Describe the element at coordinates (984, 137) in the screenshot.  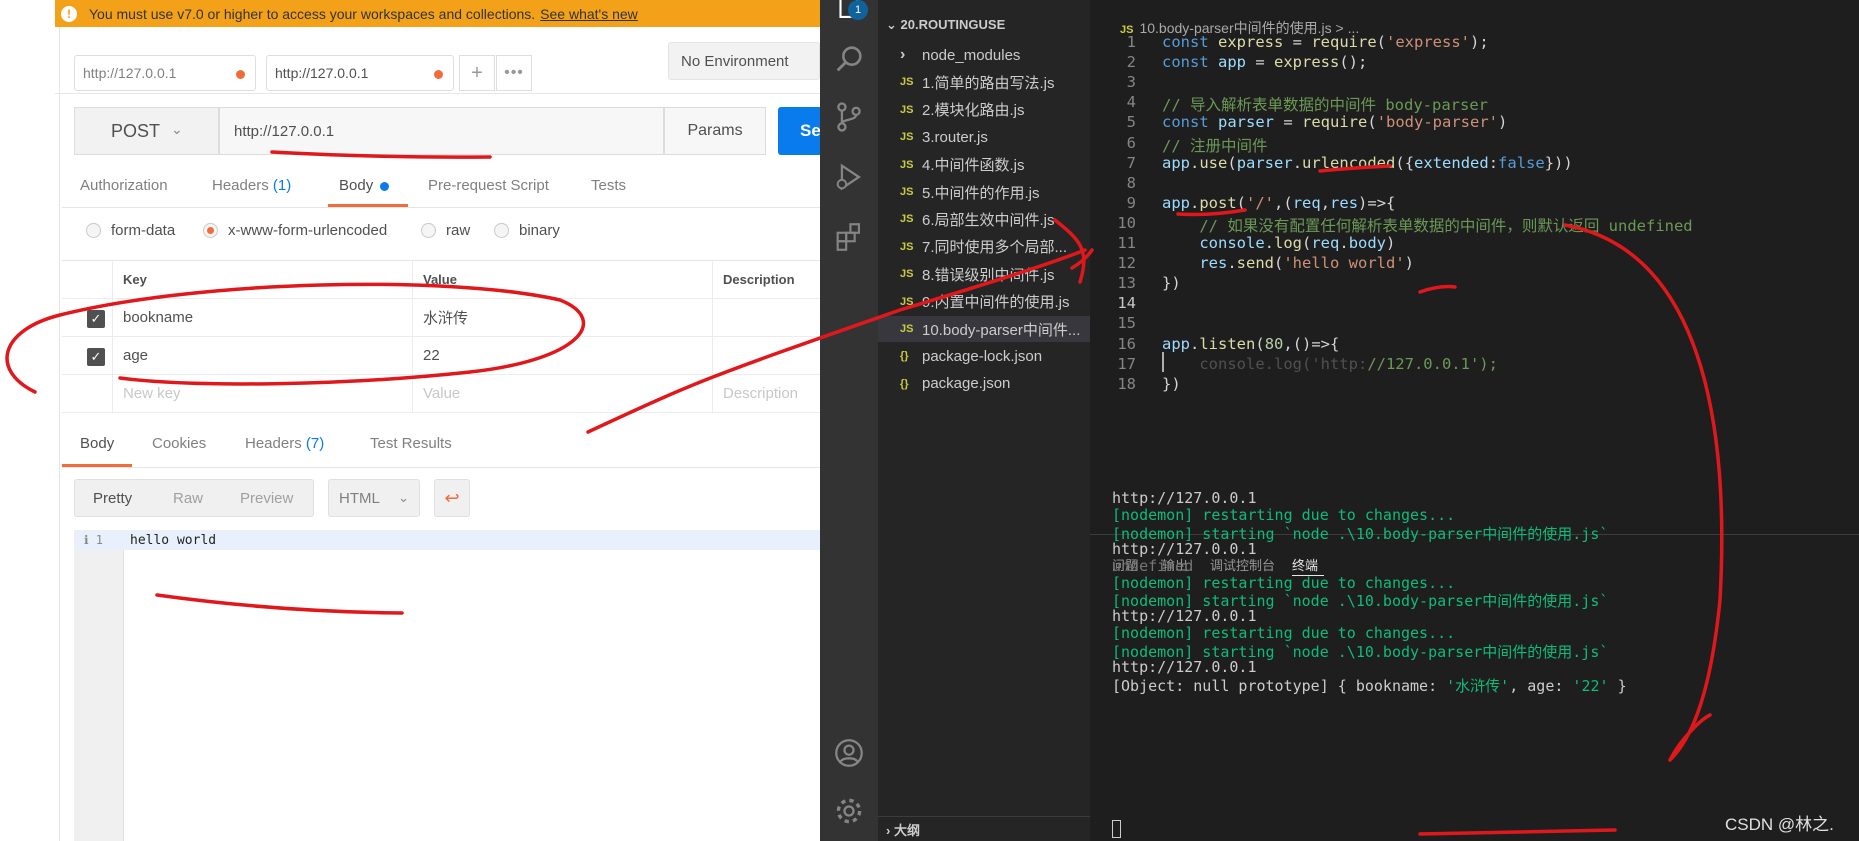
I see `explorer-file: JS 3.router.js` at that location.